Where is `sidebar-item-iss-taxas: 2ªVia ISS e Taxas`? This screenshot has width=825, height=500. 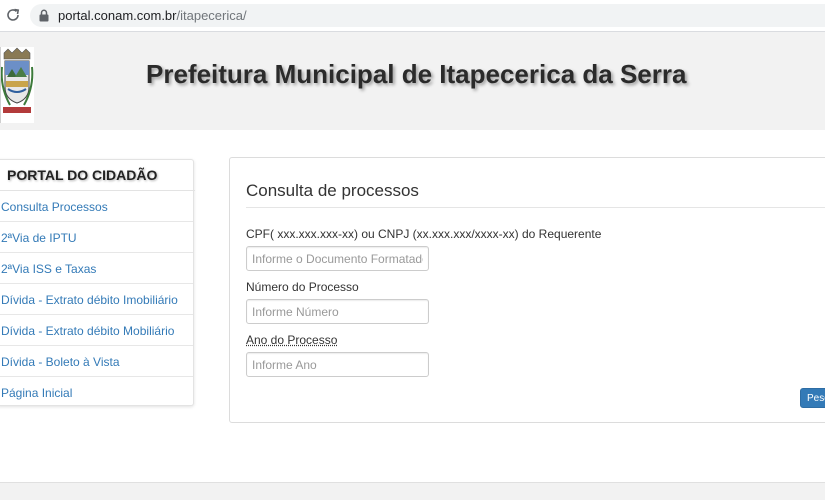 sidebar-item-iss-taxas: 2ªVia ISS e Taxas is located at coordinates (96, 268).